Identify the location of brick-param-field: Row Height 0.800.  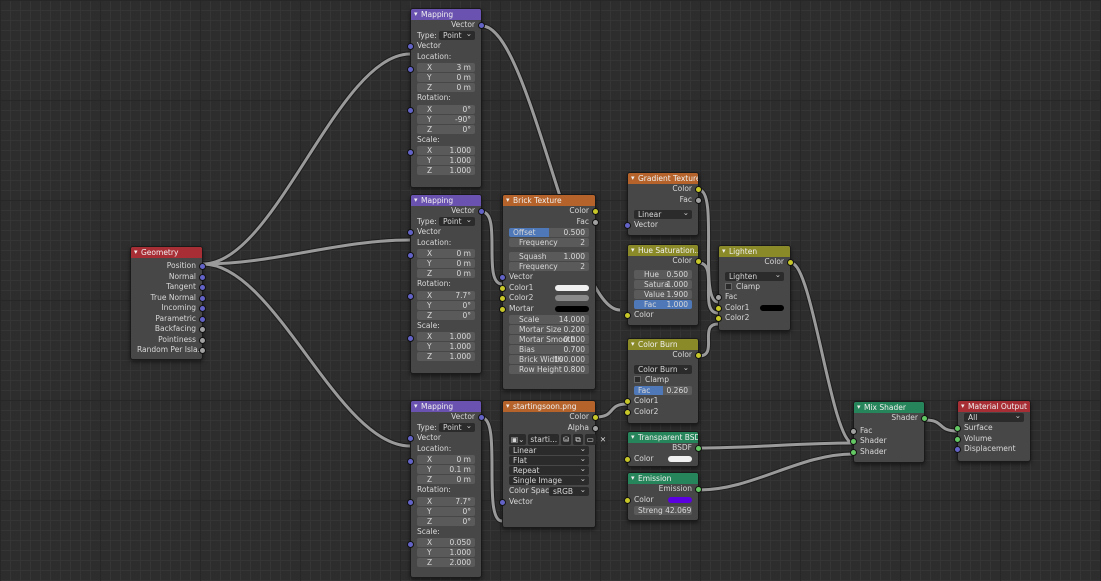
(549, 369).